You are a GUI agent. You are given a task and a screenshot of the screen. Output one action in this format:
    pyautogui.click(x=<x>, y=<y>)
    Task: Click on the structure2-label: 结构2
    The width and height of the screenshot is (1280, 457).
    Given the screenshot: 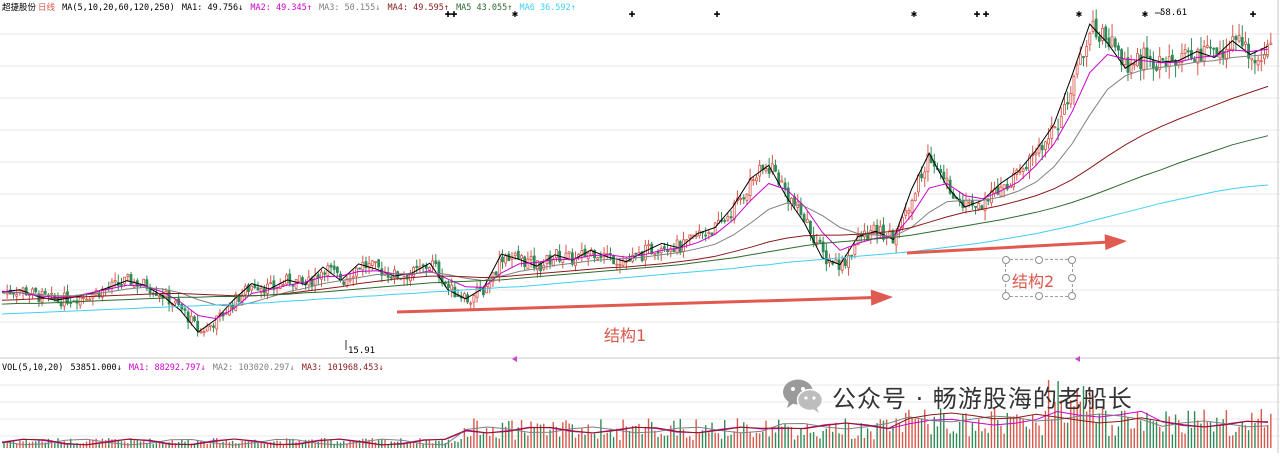 What is the action you would take?
    pyautogui.click(x=1033, y=280)
    